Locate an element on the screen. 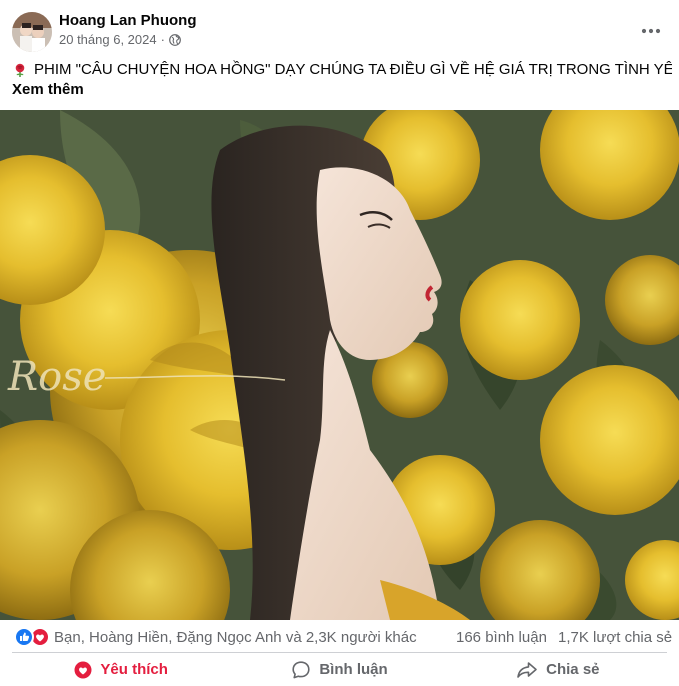 The width and height of the screenshot is (679, 686). more-options-button is located at coordinates (651, 31).